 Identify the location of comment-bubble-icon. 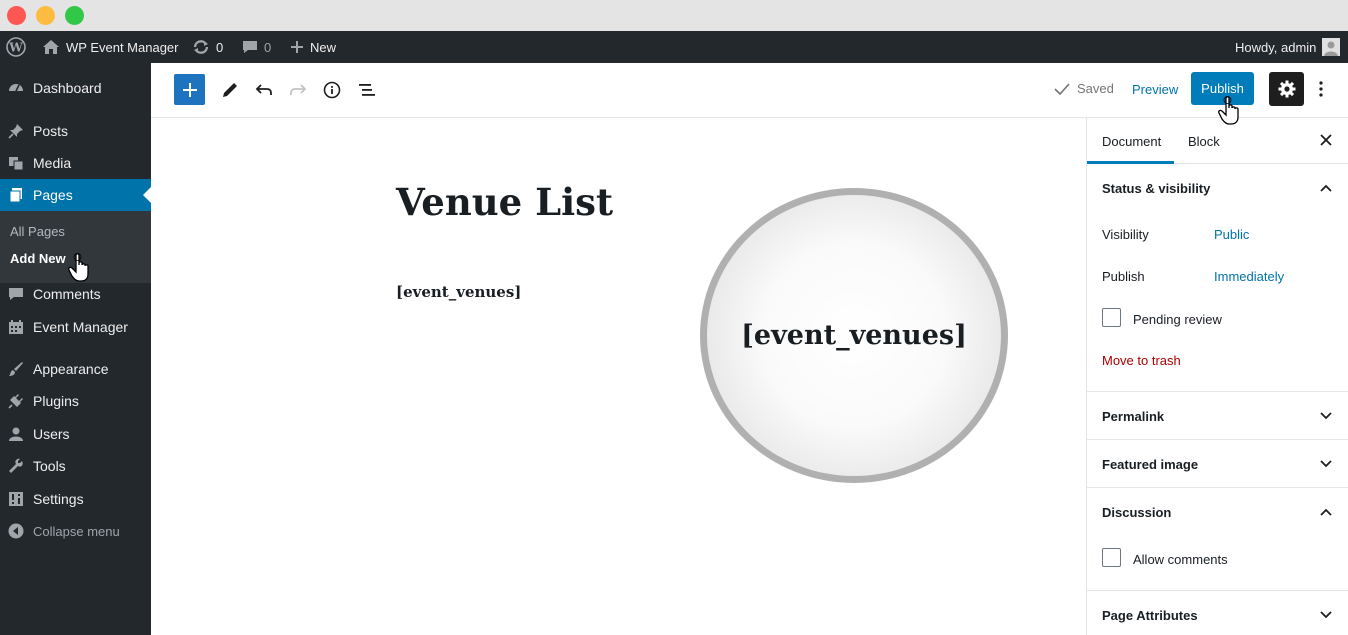
(250, 47).